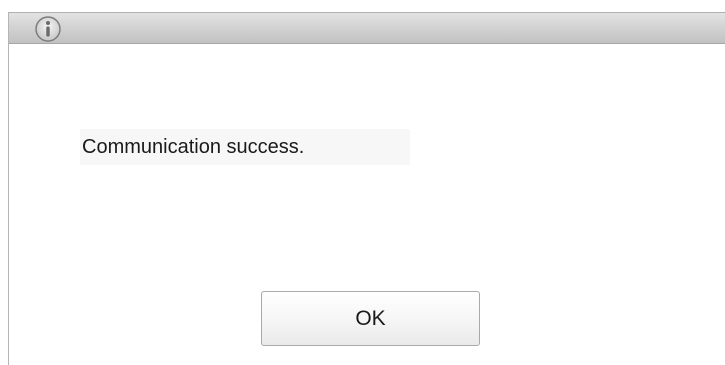 Image resolution: width=725 pixels, height=365 pixels. I want to click on dialog-titlebar, so click(367, 28).